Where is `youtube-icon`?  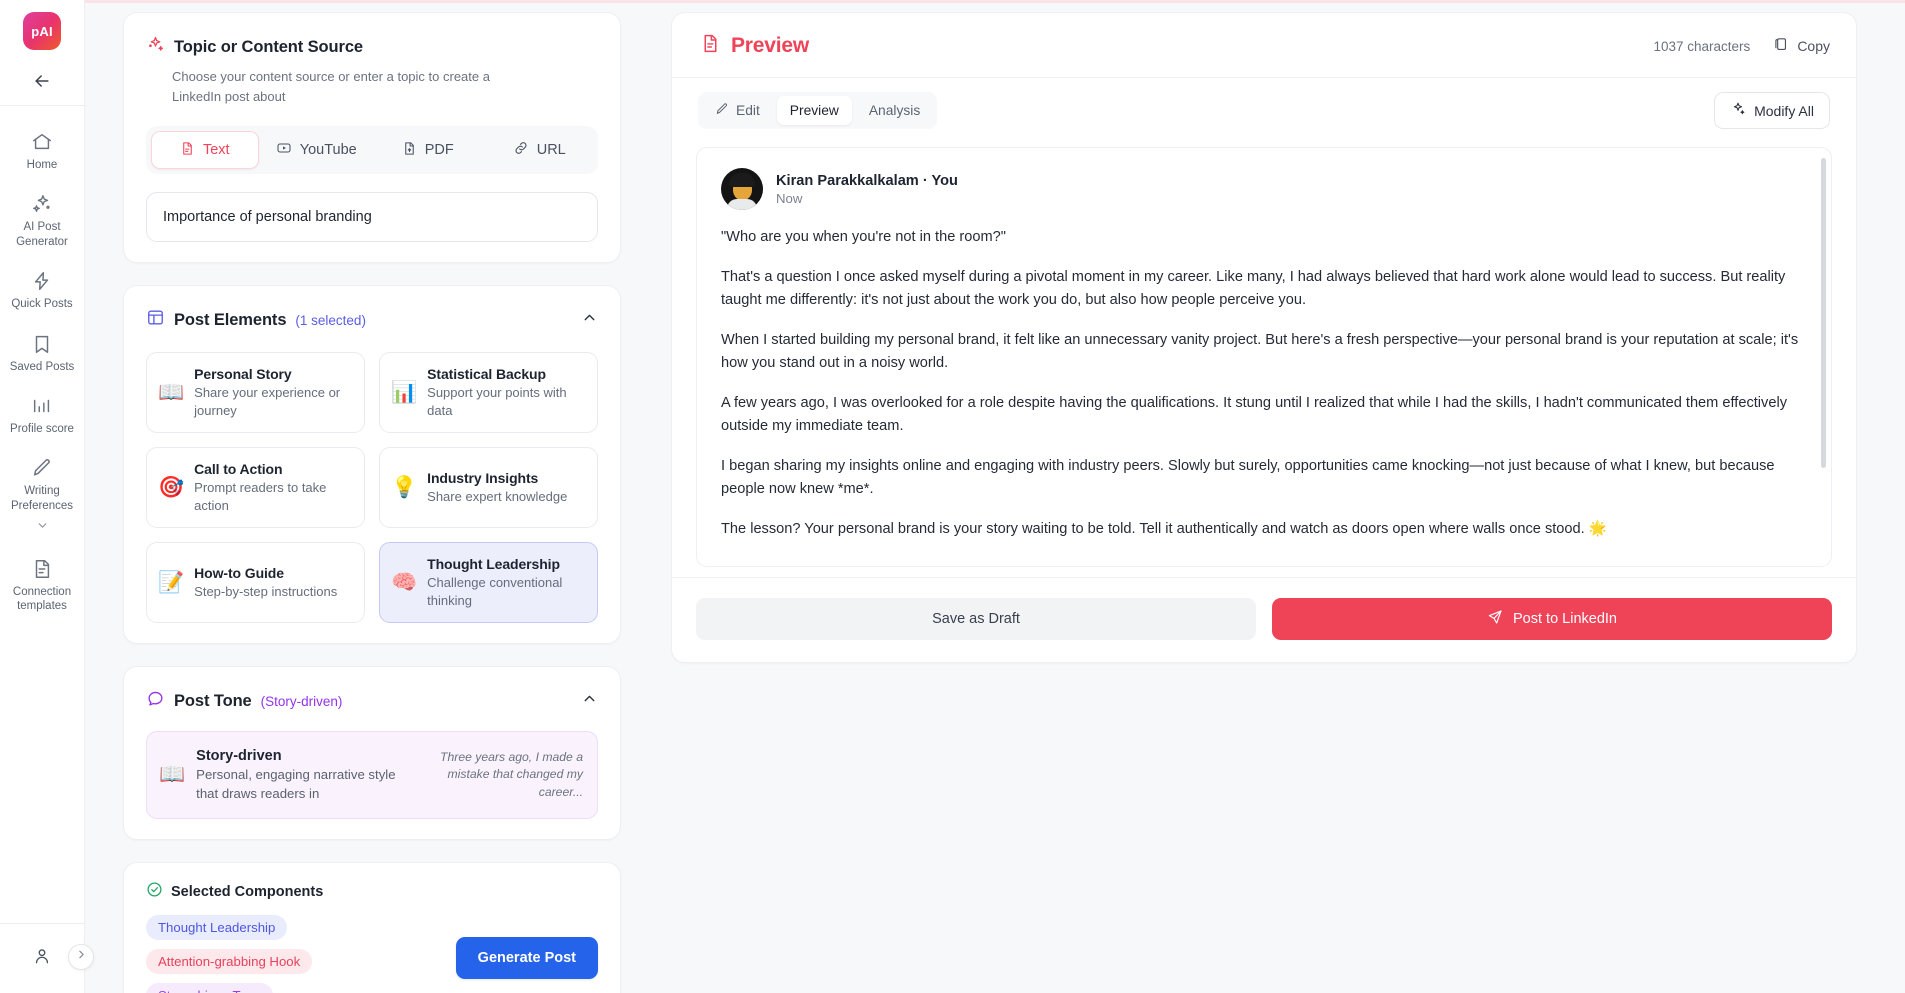
youtube-icon is located at coordinates (284, 150).